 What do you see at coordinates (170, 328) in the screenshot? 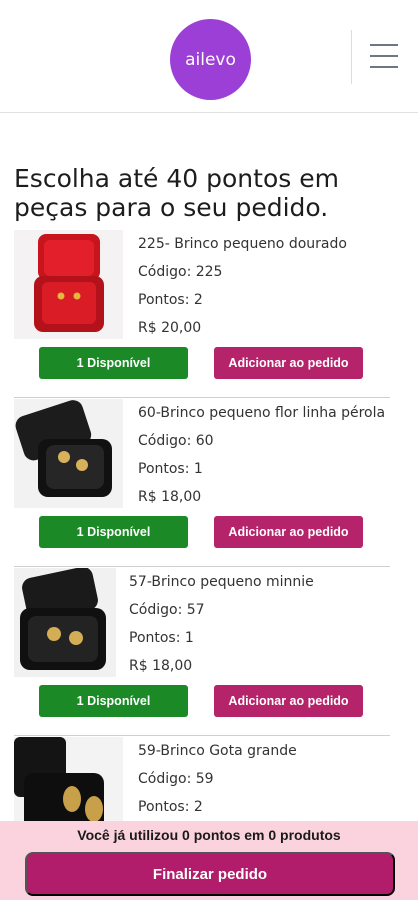
I see `product-price: R$ 20,00` at bounding box center [170, 328].